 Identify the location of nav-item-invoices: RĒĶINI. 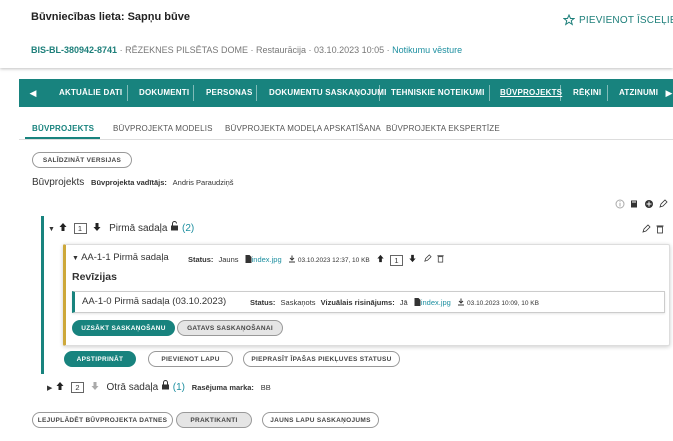
(587, 93).